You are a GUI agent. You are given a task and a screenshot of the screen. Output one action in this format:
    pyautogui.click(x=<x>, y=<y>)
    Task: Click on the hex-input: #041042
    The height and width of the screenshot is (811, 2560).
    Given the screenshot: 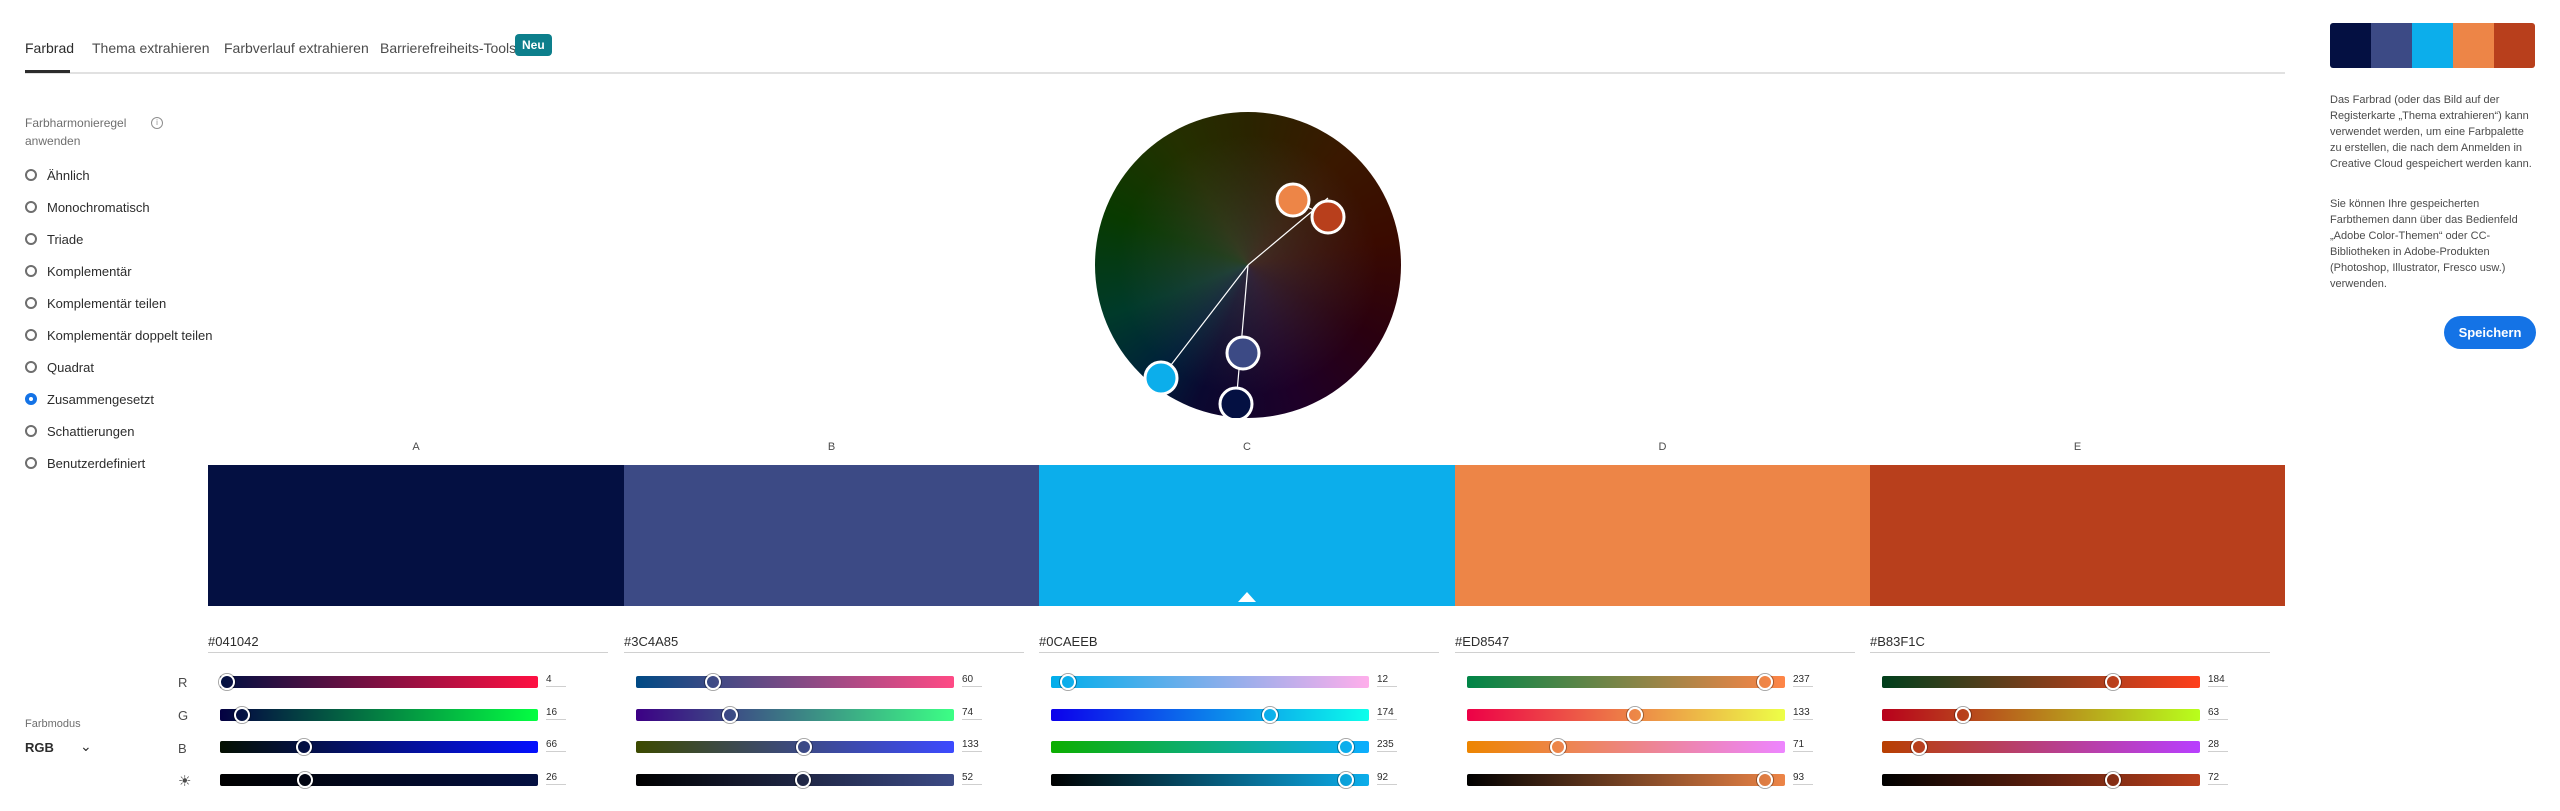 What is the action you would take?
    pyautogui.click(x=408, y=643)
    